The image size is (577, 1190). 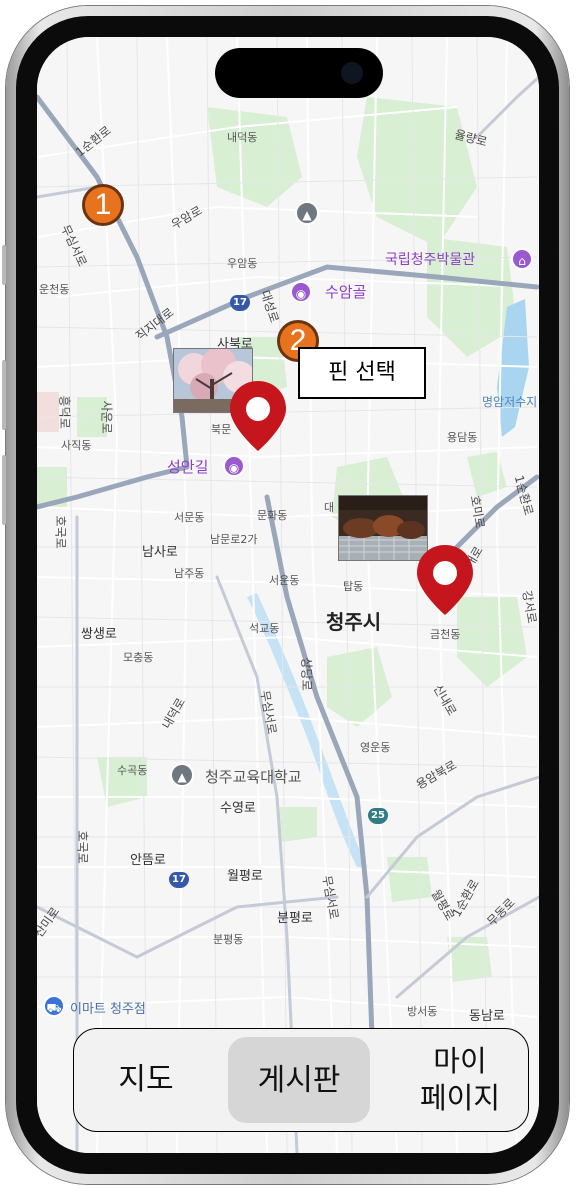 What do you see at coordinates (76, 445) in the screenshot?
I see `map-label: 사직동` at bounding box center [76, 445].